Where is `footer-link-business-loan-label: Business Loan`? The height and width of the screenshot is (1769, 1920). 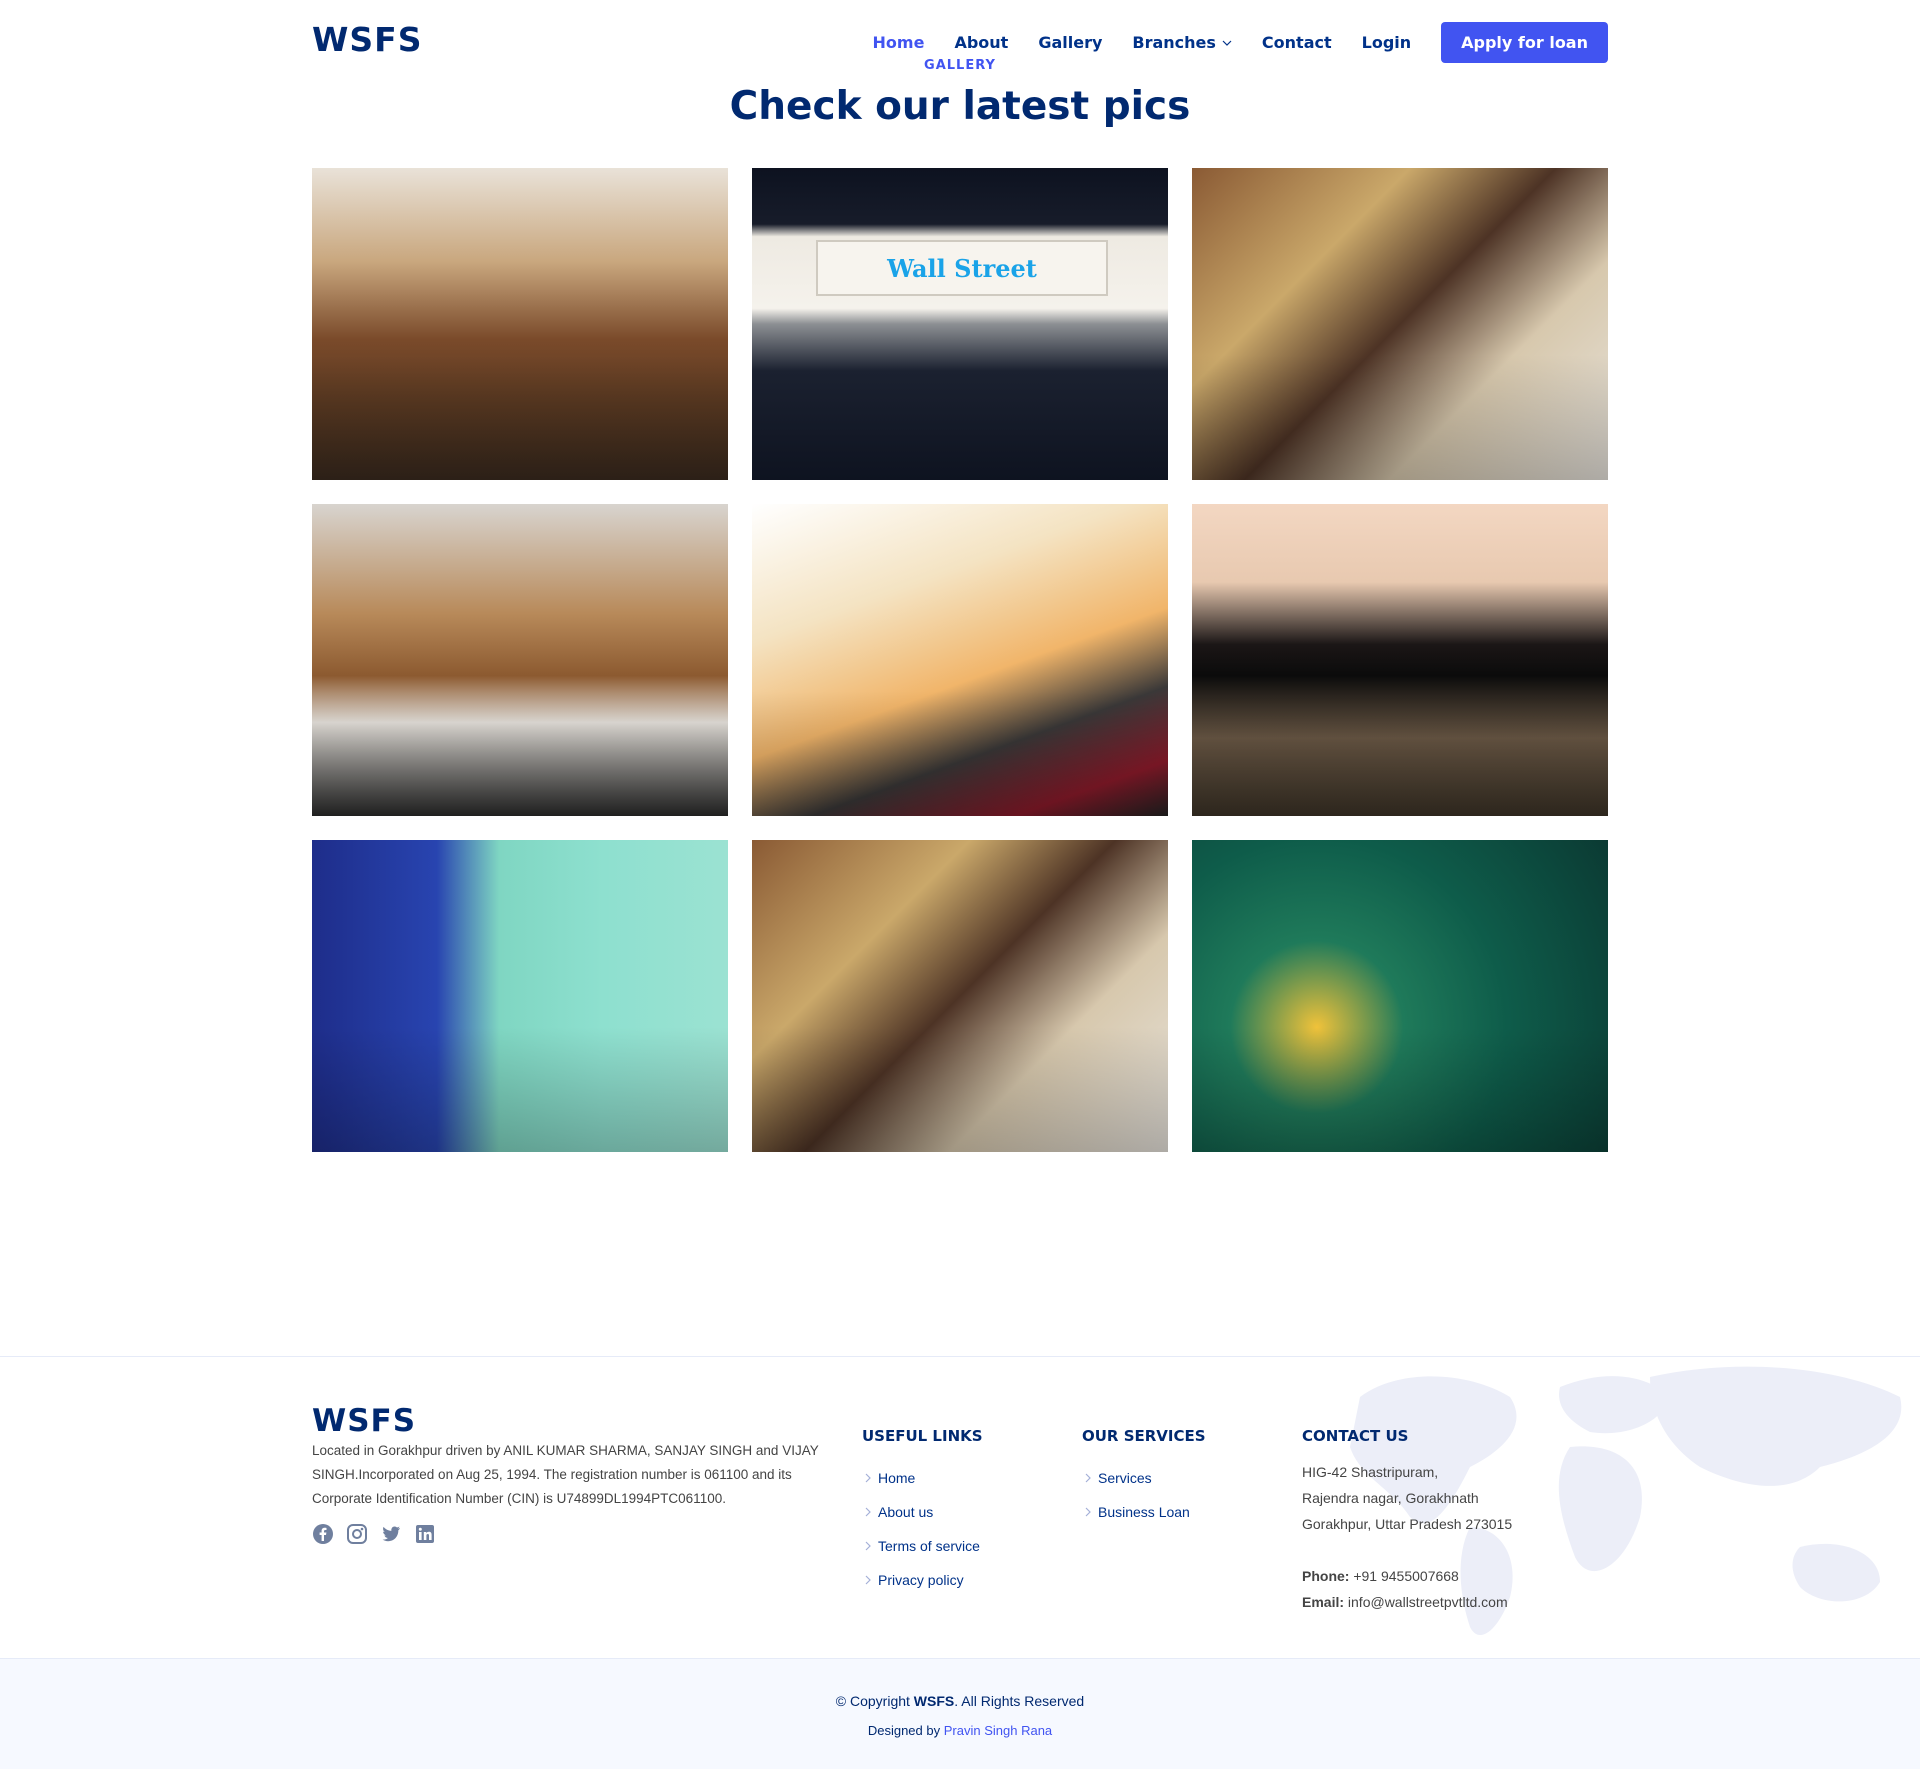 footer-link-business-loan-label: Business Loan is located at coordinates (1144, 1512).